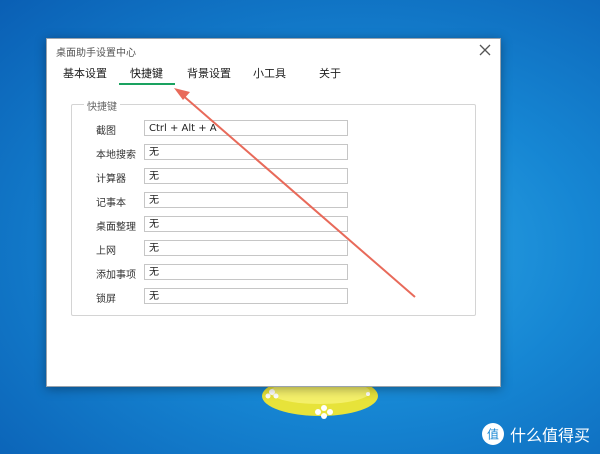 This screenshot has width=600, height=454. I want to click on shortcut-row-notepad: 记事本 无, so click(273, 201).